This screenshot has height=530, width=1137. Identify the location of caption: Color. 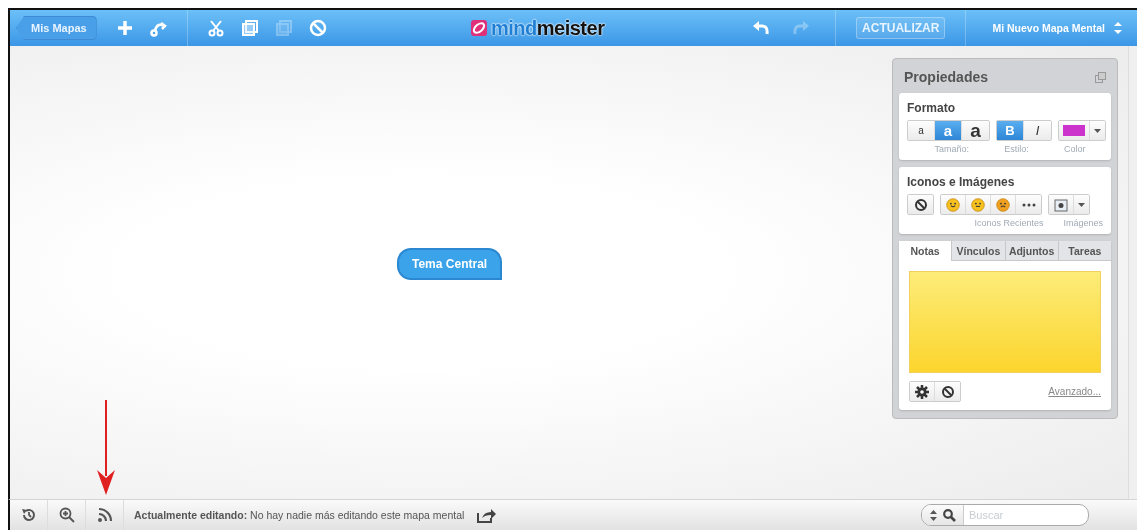
(1074, 149).